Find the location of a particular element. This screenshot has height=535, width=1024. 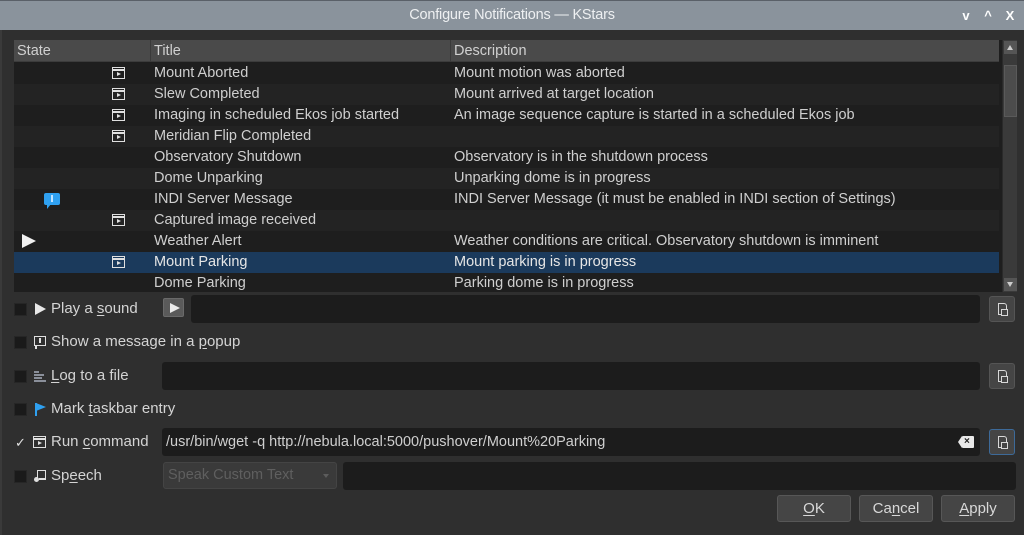

sound-file-input is located at coordinates (585, 309).